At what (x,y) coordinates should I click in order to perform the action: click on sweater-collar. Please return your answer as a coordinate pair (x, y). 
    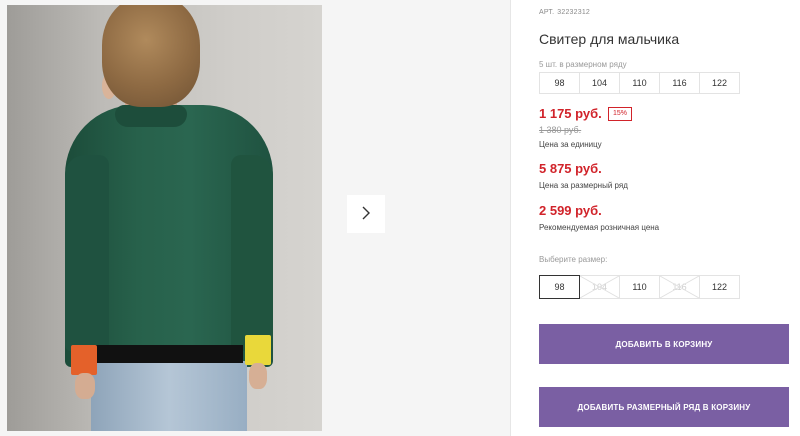
    Looking at the image, I should click on (151, 116).